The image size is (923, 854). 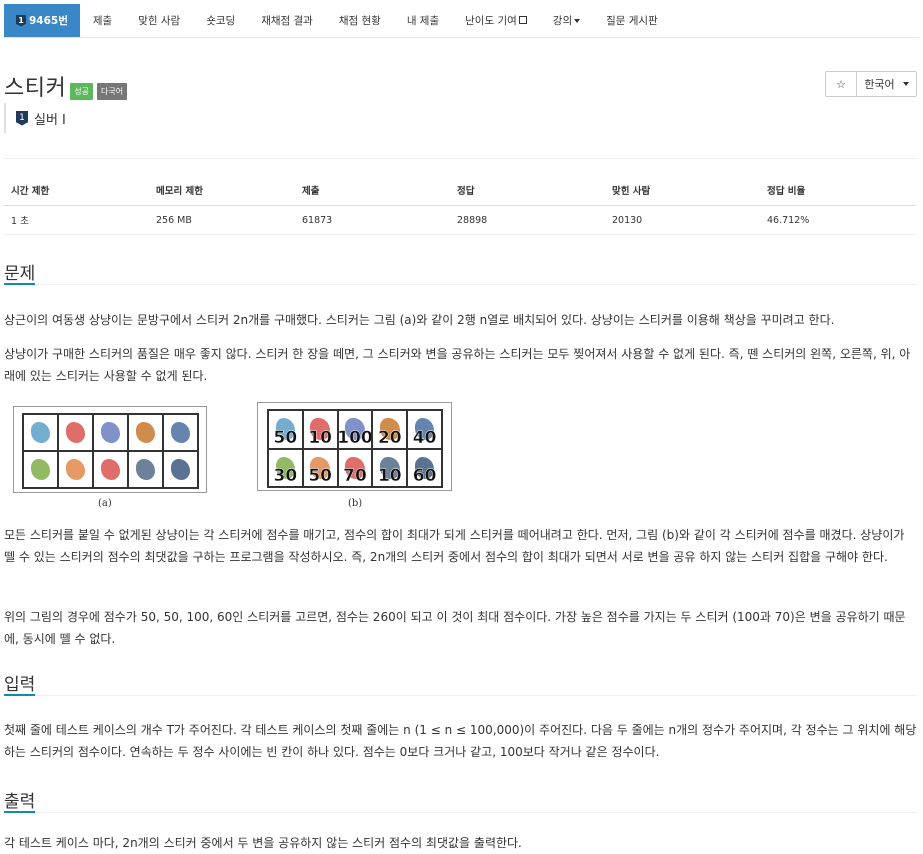 I want to click on divider, so click(x=460, y=158).